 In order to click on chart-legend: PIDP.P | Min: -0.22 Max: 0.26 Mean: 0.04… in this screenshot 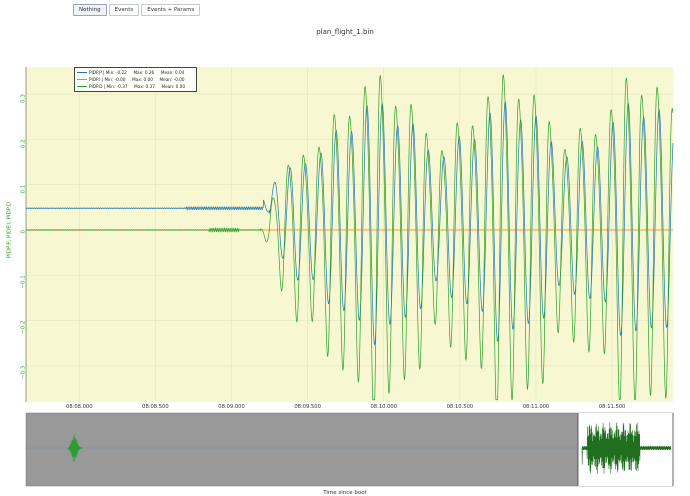, I will do `click(135, 79)`.